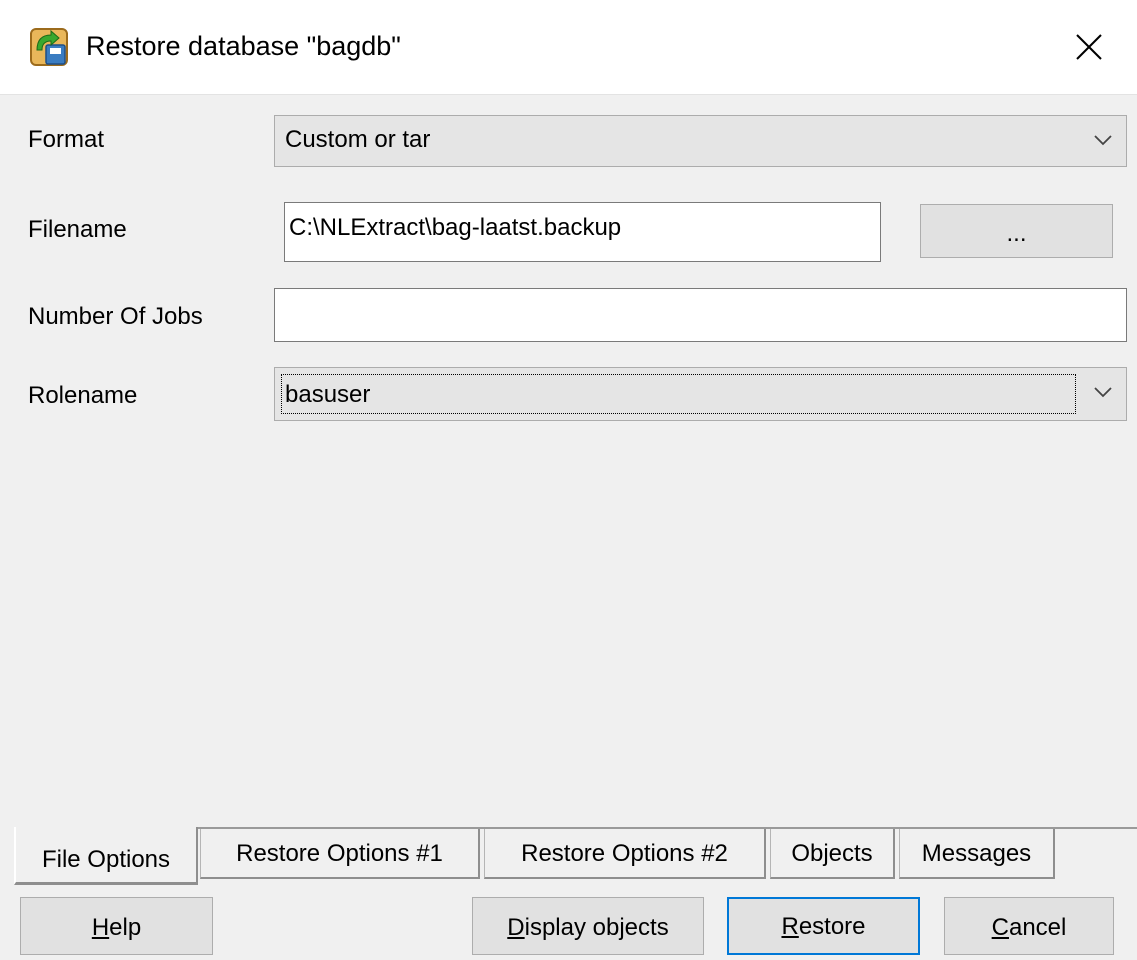 The image size is (1137, 960). I want to click on filename-value: C:\NLExtract\bag-laatst.backup, so click(455, 227).